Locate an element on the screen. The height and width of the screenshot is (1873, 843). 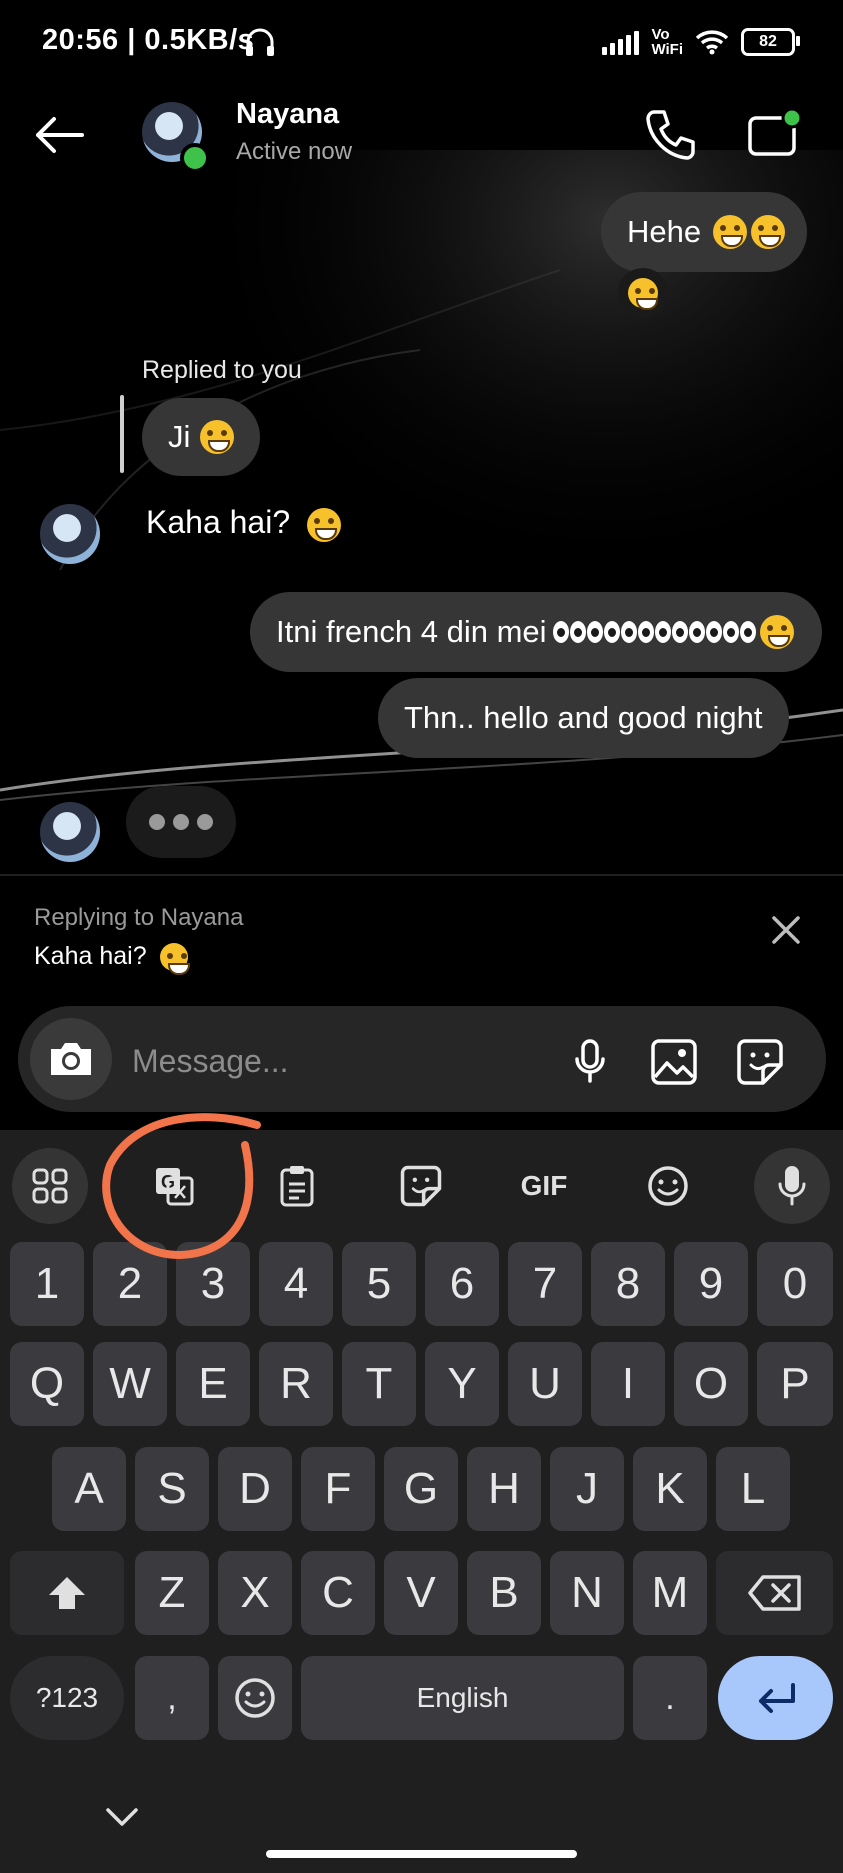
message-received-plain: Kaha hai? is located at coordinates (244, 523).